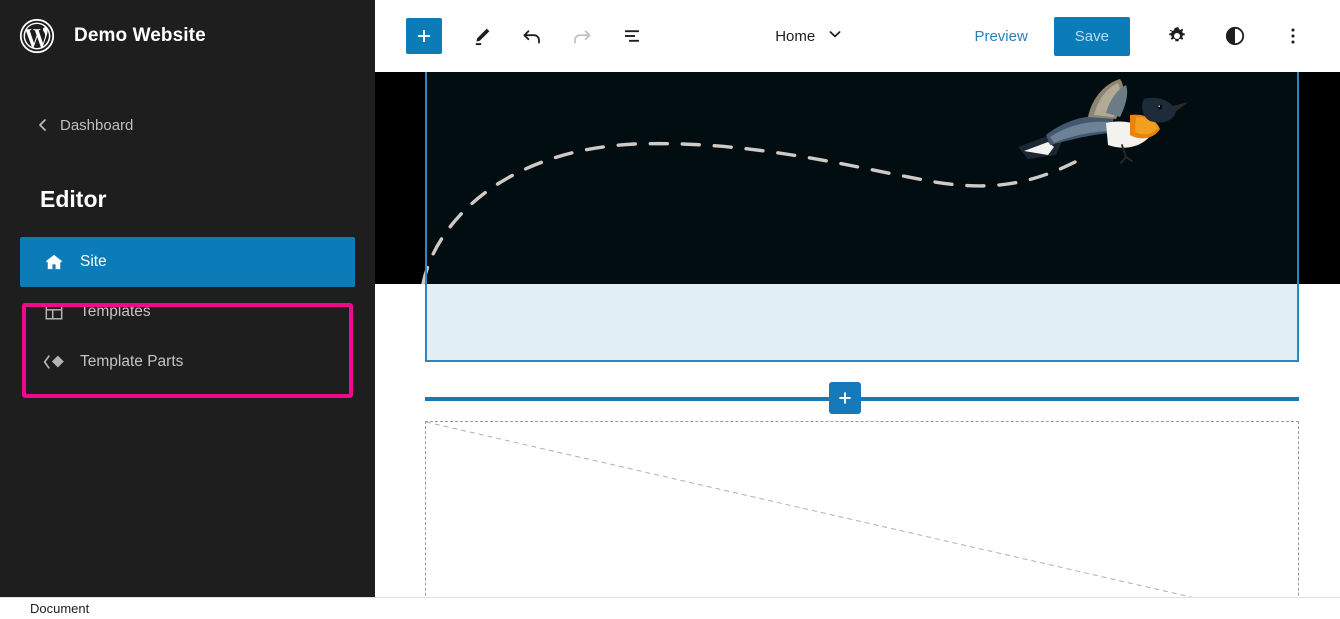 The image size is (1340, 619). What do you see at coordinates (835, 36) in the screenshot?
I see `chevron-down-icon` at bounding box center [835, 36].